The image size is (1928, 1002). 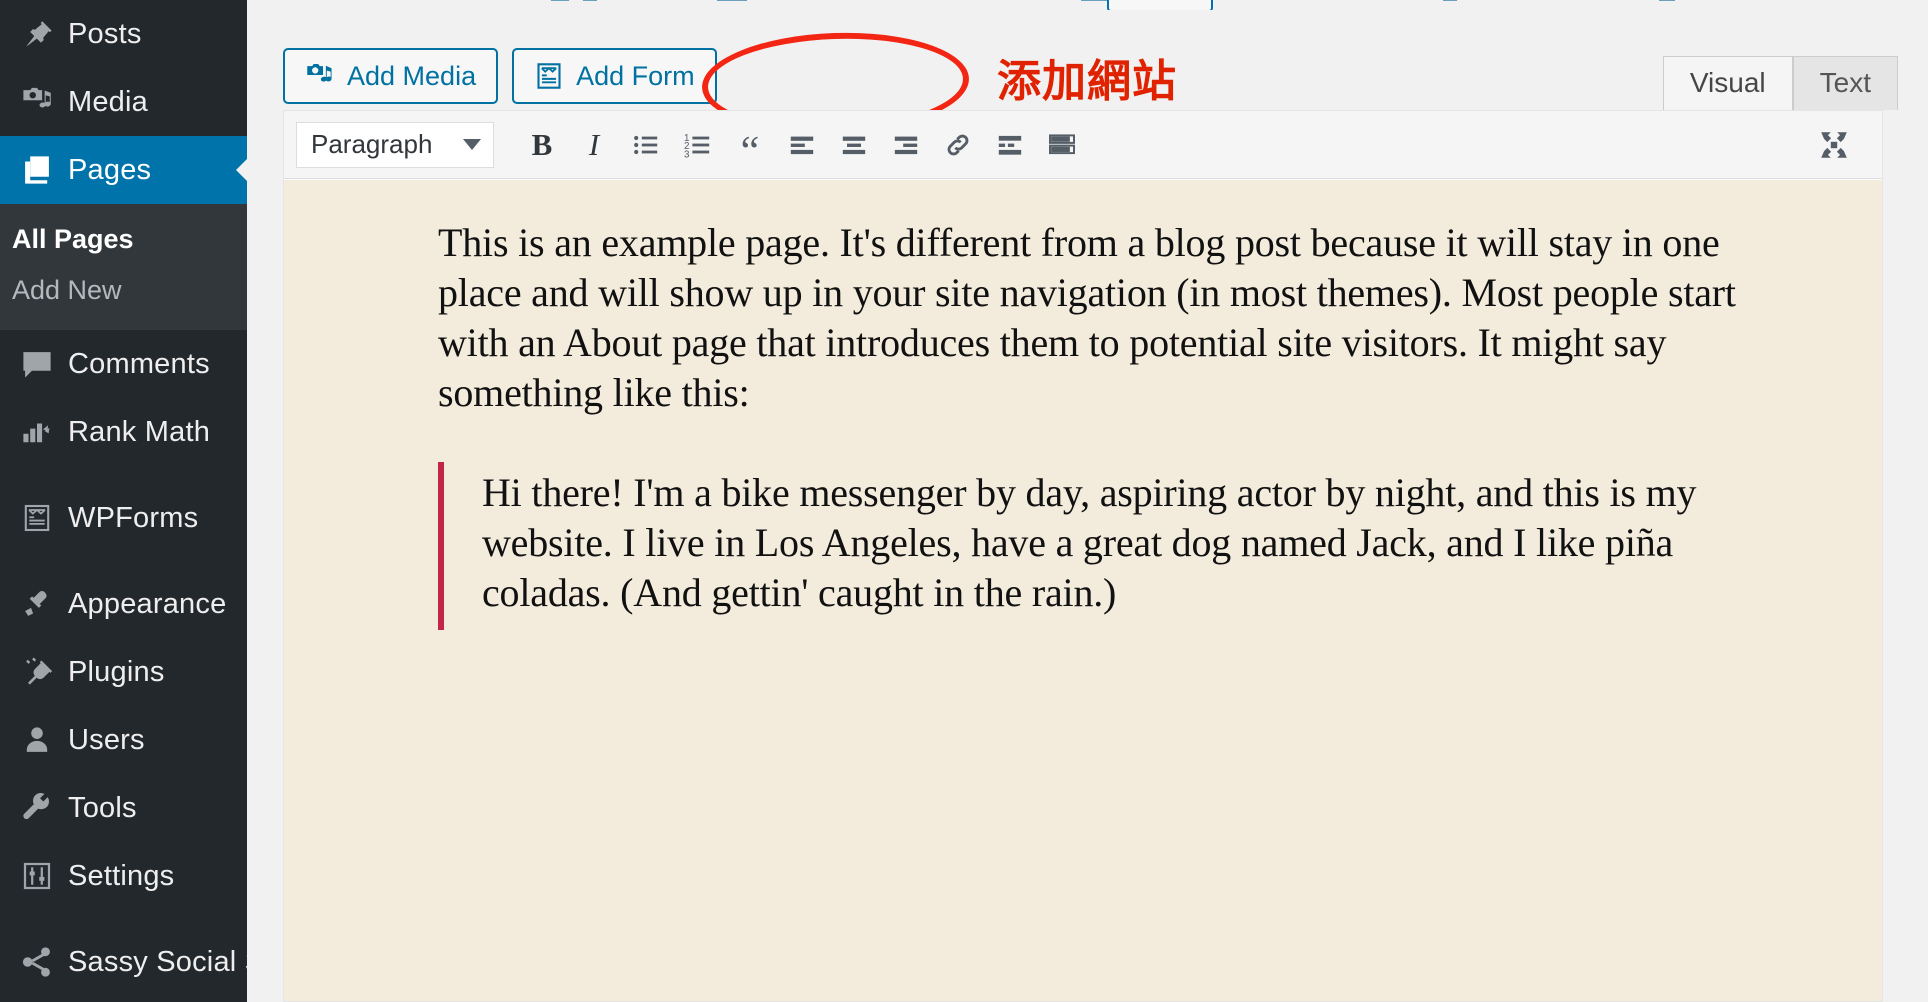 What do you see at coordinates (1087, 81) in the screenshot?
I see `annotation-text: 添加網站` at bounding box center [1087, 81].